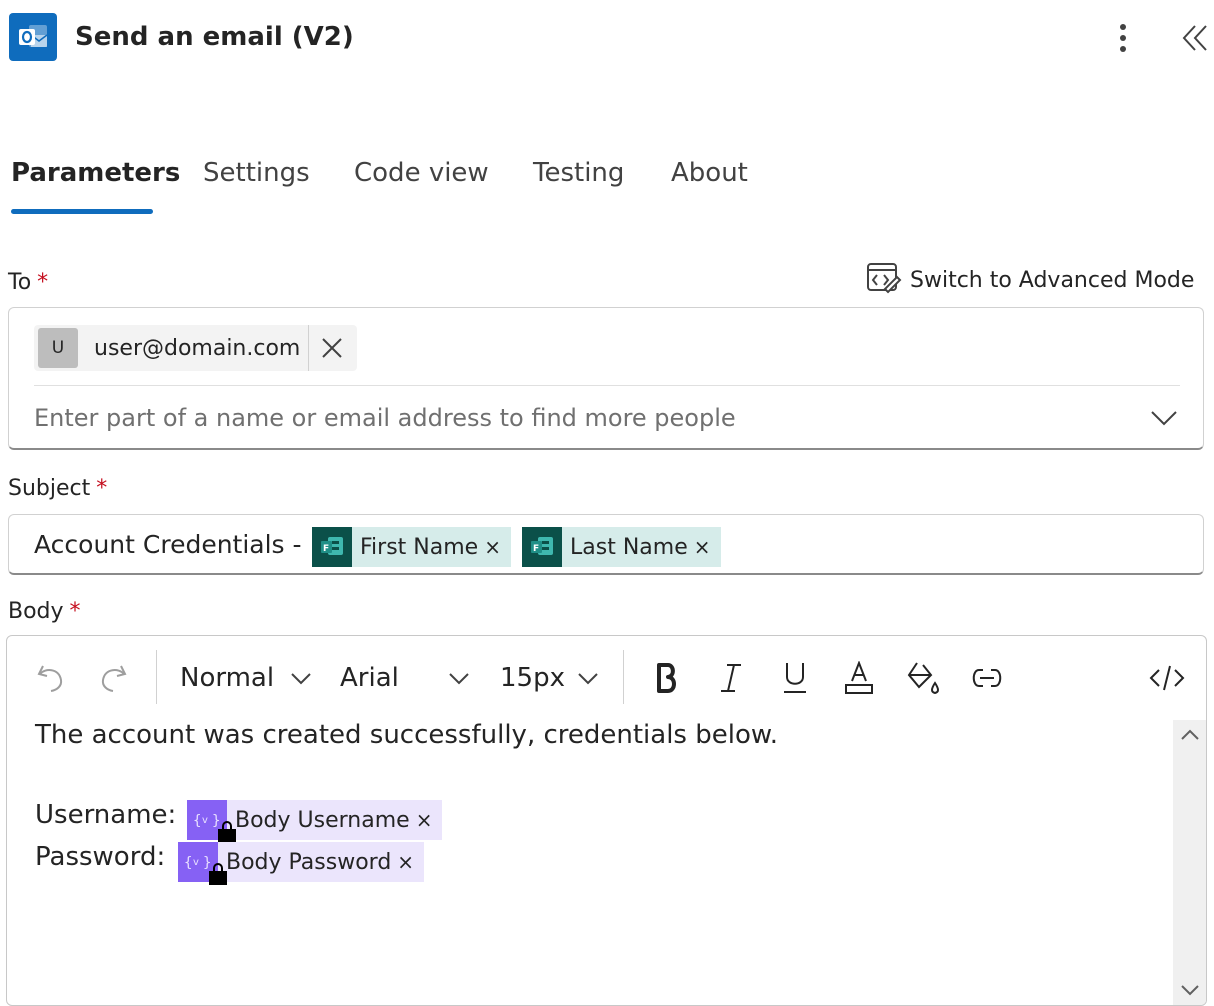 This screenshot has width=1214, height=1006. Describe the element at coordinates (168, 544) in the screenshot. I see `subject-text: Account Credentials -` at that location.